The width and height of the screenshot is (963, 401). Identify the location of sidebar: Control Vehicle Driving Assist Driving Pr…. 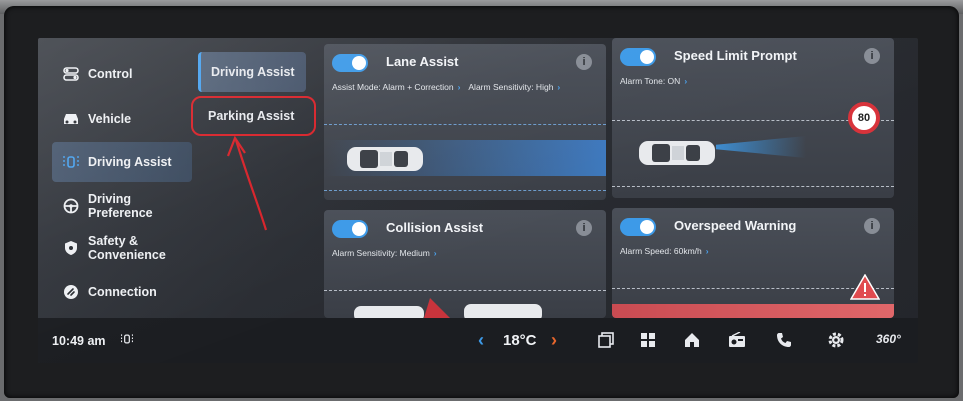
(117, 178).